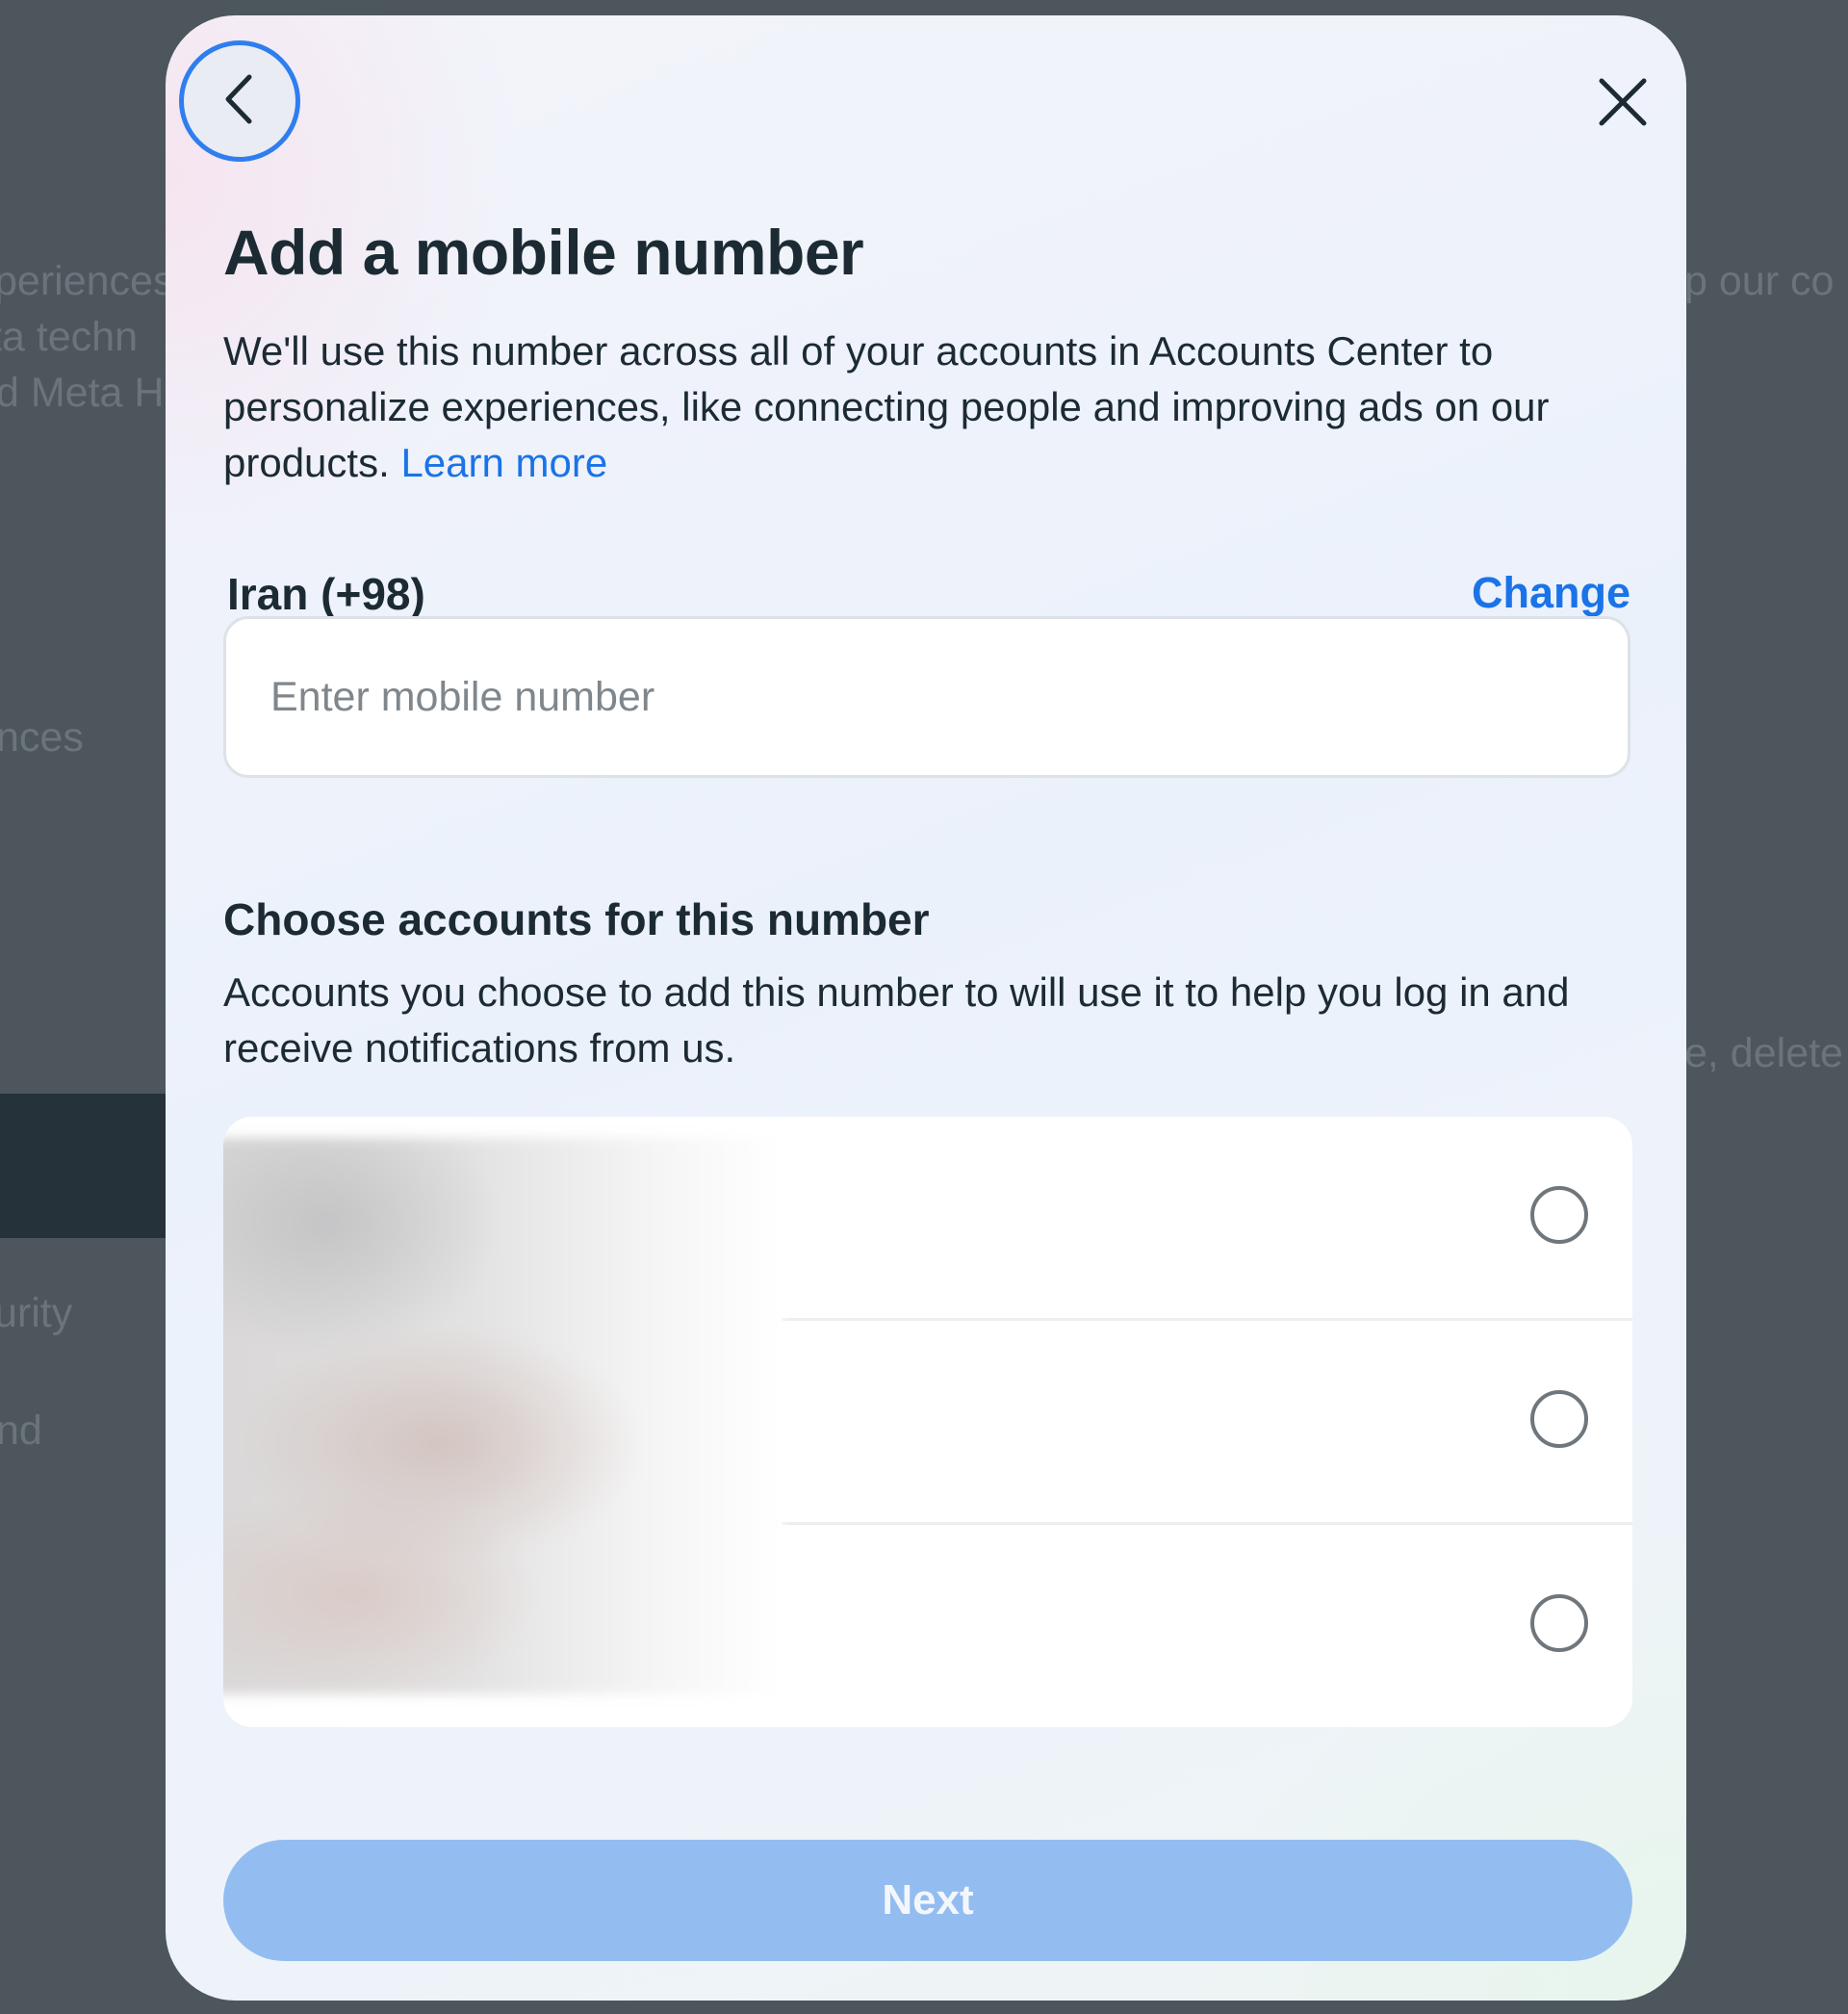 Image resolution: width=1848 pixels, height=2014 pixels. I want to click on redacted-account-info, so click(502, 1416).